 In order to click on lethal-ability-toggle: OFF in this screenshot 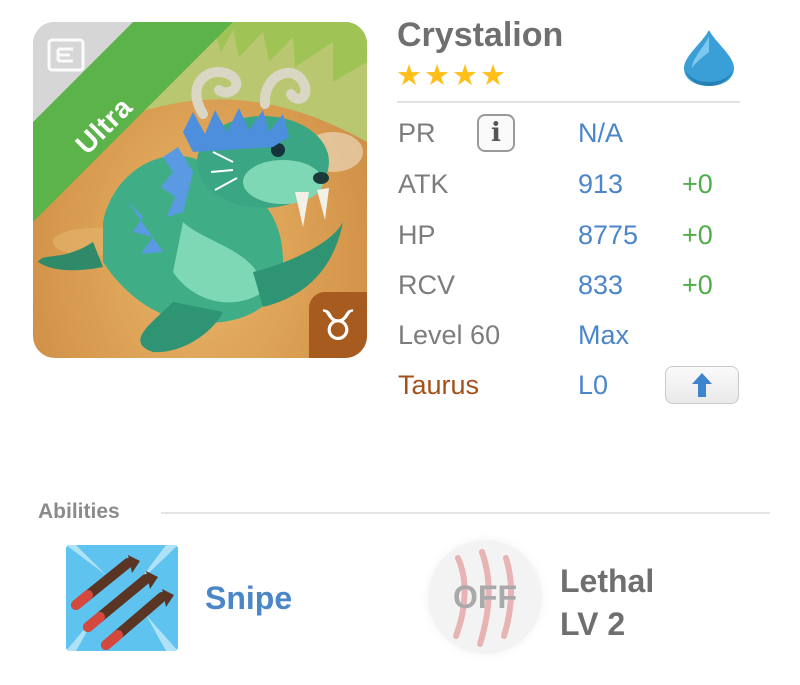, I will do `click(485, 597)`.